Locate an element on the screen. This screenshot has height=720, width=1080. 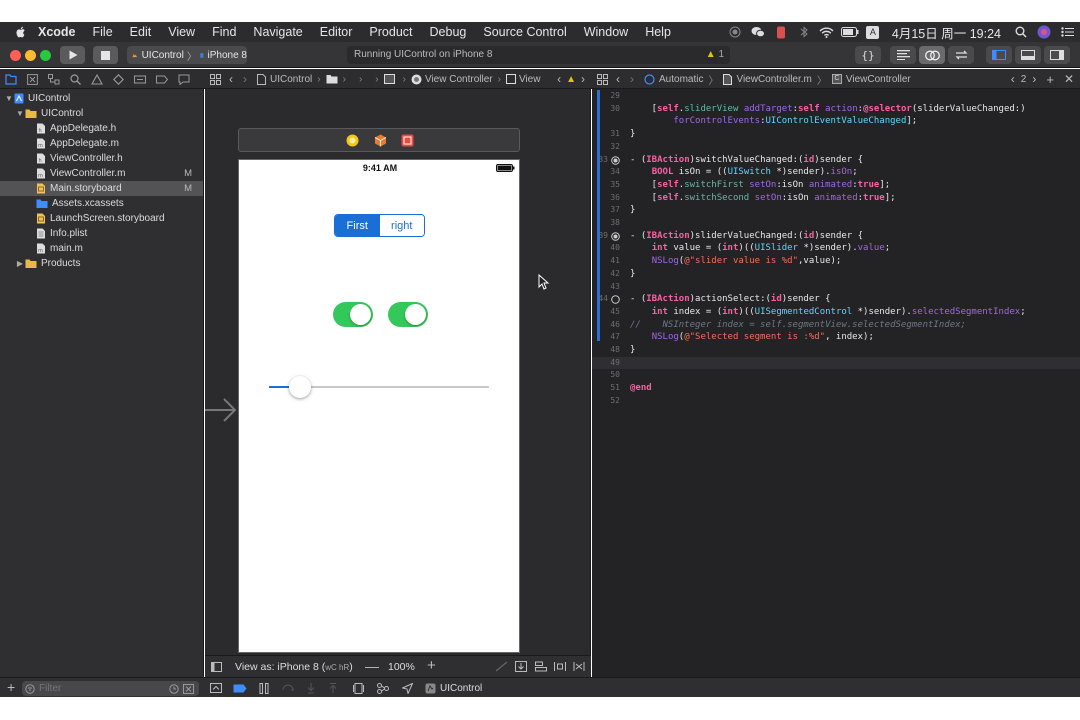
filter-input is located at coordinates (99, 688).